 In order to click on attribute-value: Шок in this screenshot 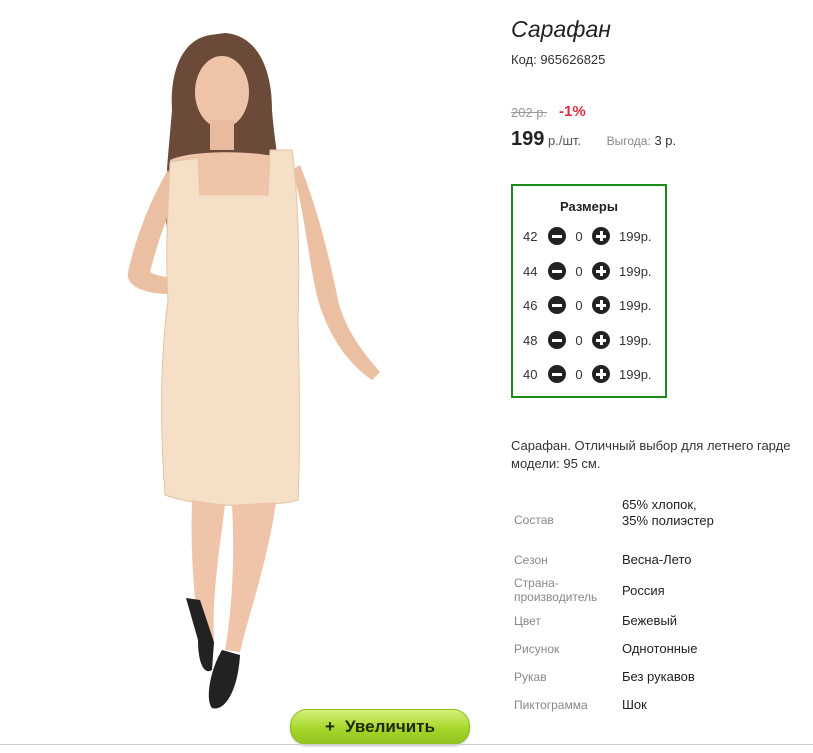, I will do `click(634, 704)`.